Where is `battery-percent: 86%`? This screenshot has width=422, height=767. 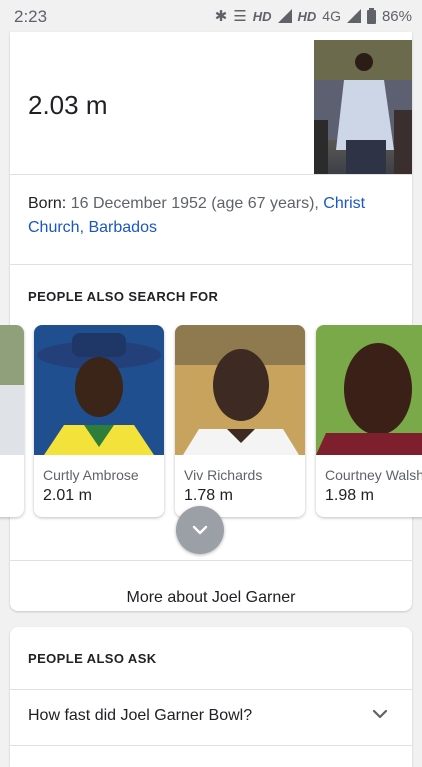
battery-percent: 86% is located at coordinates (396, 16).